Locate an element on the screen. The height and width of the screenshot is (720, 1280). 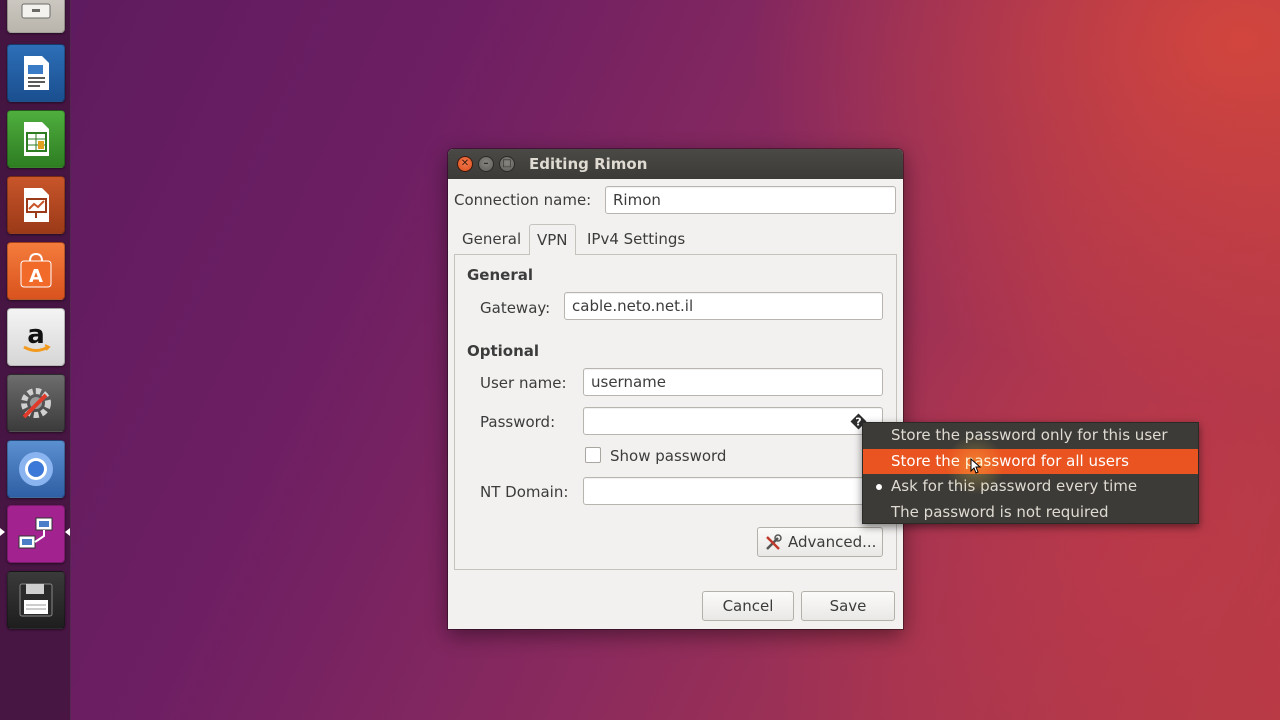
launcher-ubuntu-software: A is located at coordinates (36, 271).